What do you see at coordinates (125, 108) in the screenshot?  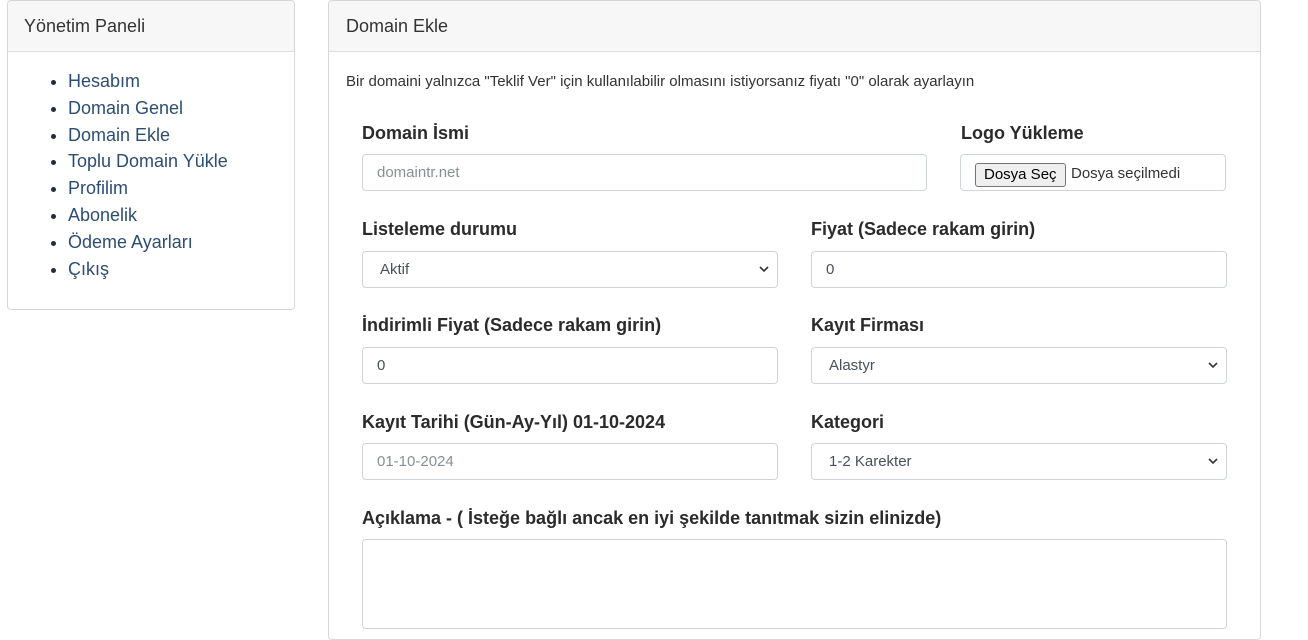 I see `sidebar-link-domain-general: Domain Genel` at bounding box center [125, 108].